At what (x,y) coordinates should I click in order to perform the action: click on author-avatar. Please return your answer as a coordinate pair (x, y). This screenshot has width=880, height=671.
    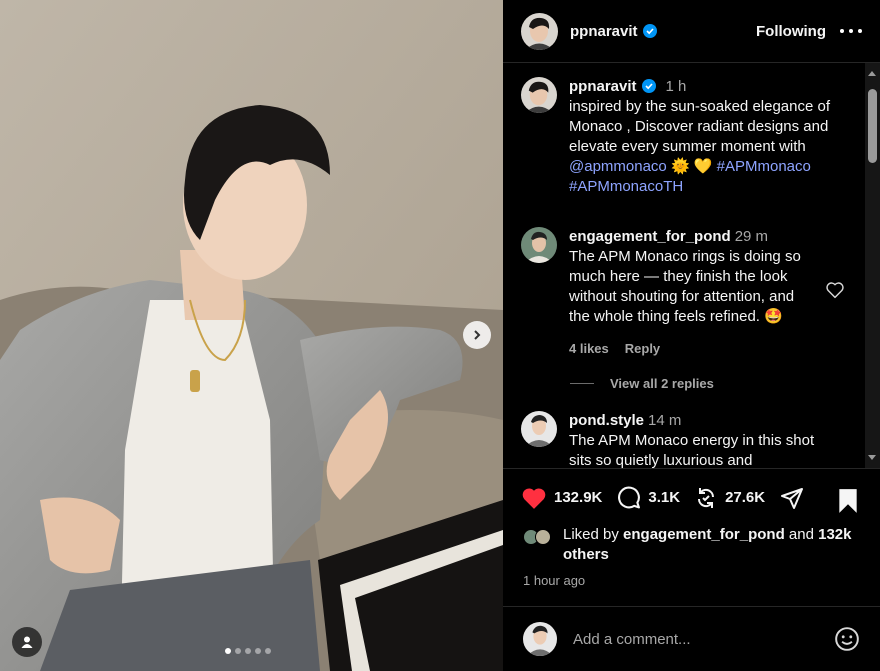
    Looking at the image, I should click on (539, 31).